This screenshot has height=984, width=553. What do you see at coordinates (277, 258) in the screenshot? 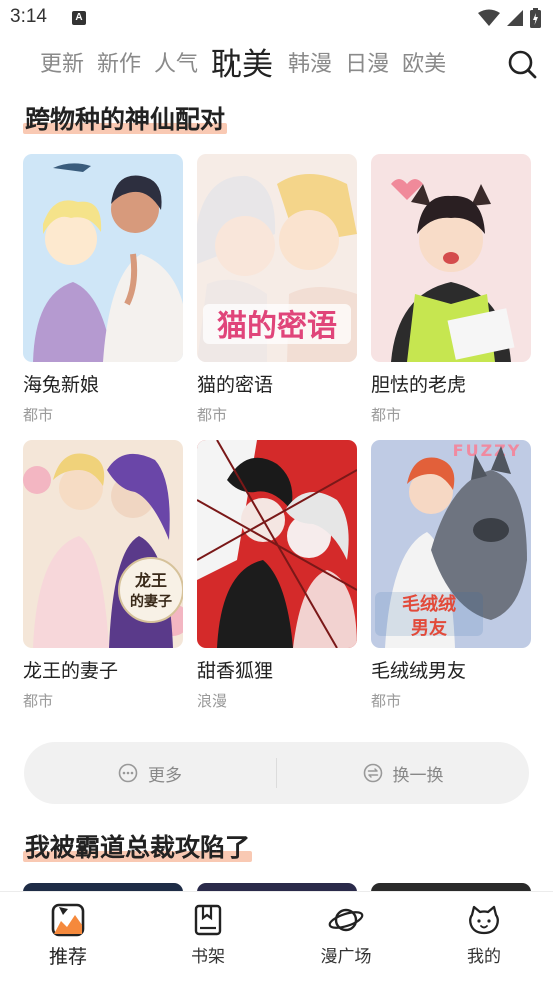
I see `comic-cover: 猫的密语` at bounding box center [277, 258].